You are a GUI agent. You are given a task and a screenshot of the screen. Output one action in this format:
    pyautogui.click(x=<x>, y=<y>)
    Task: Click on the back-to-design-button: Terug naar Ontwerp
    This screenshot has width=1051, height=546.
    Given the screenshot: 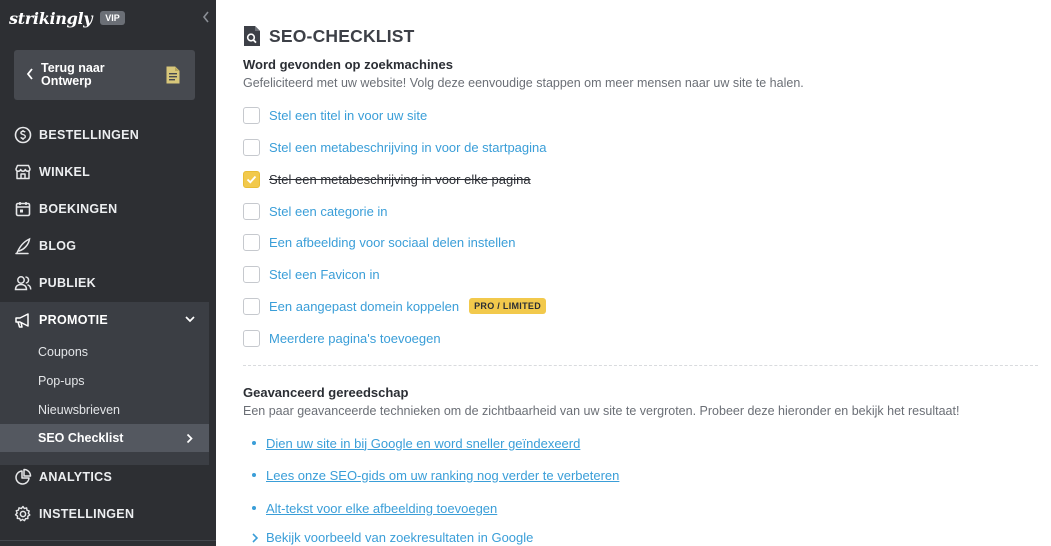 What is the action you would take?
    pyautogui.click(x=104, y=75)
    